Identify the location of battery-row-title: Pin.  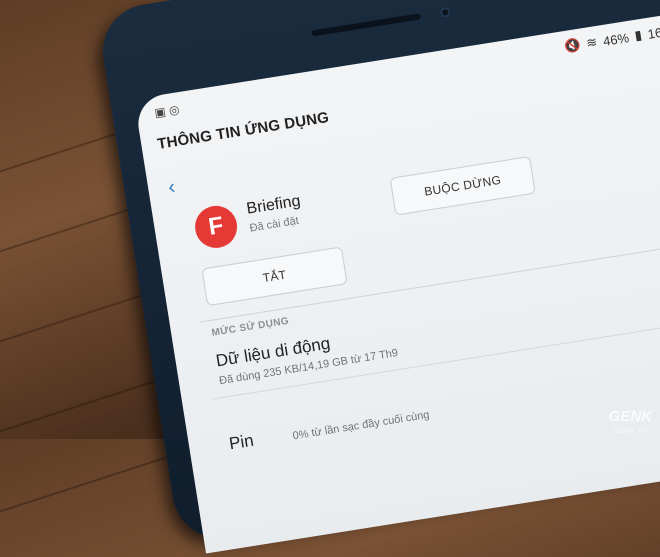
(241, 443).